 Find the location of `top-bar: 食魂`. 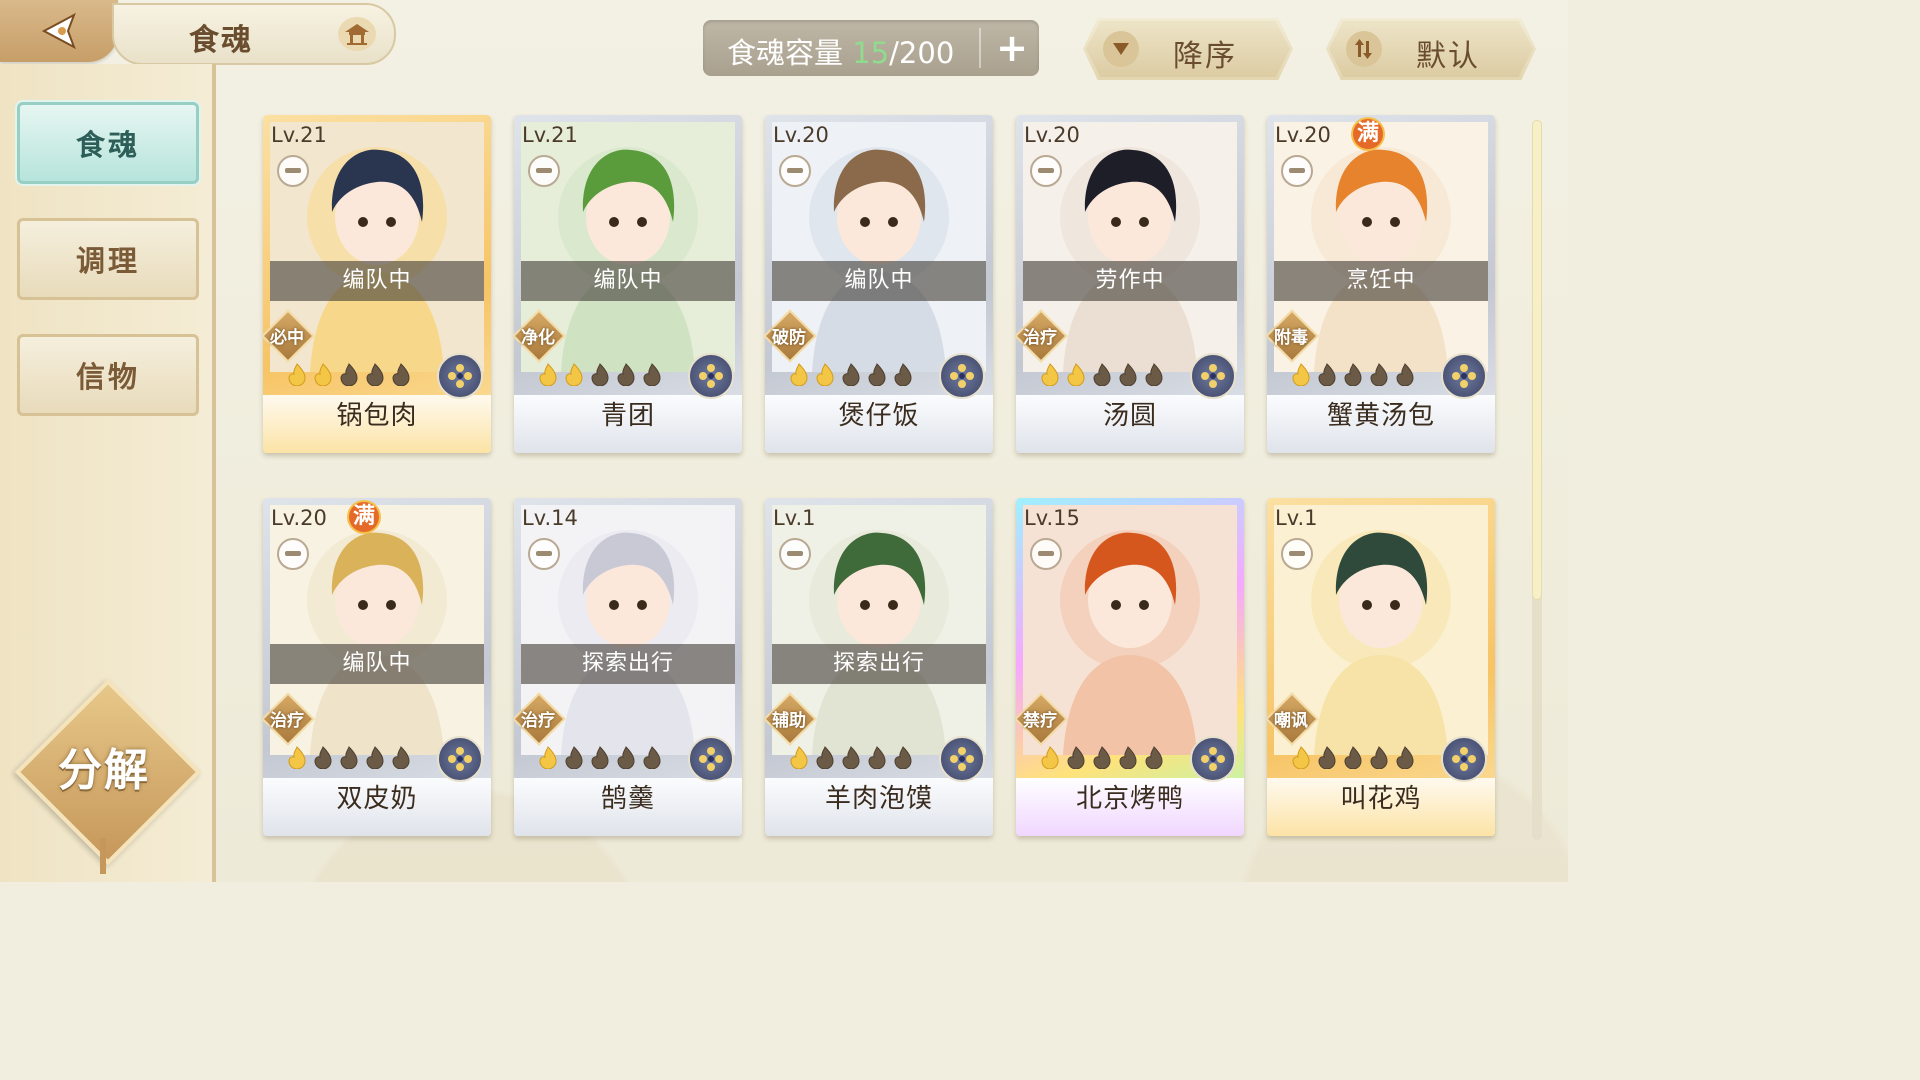

top-bar: 食魂 is located at coordinates (200, 32).